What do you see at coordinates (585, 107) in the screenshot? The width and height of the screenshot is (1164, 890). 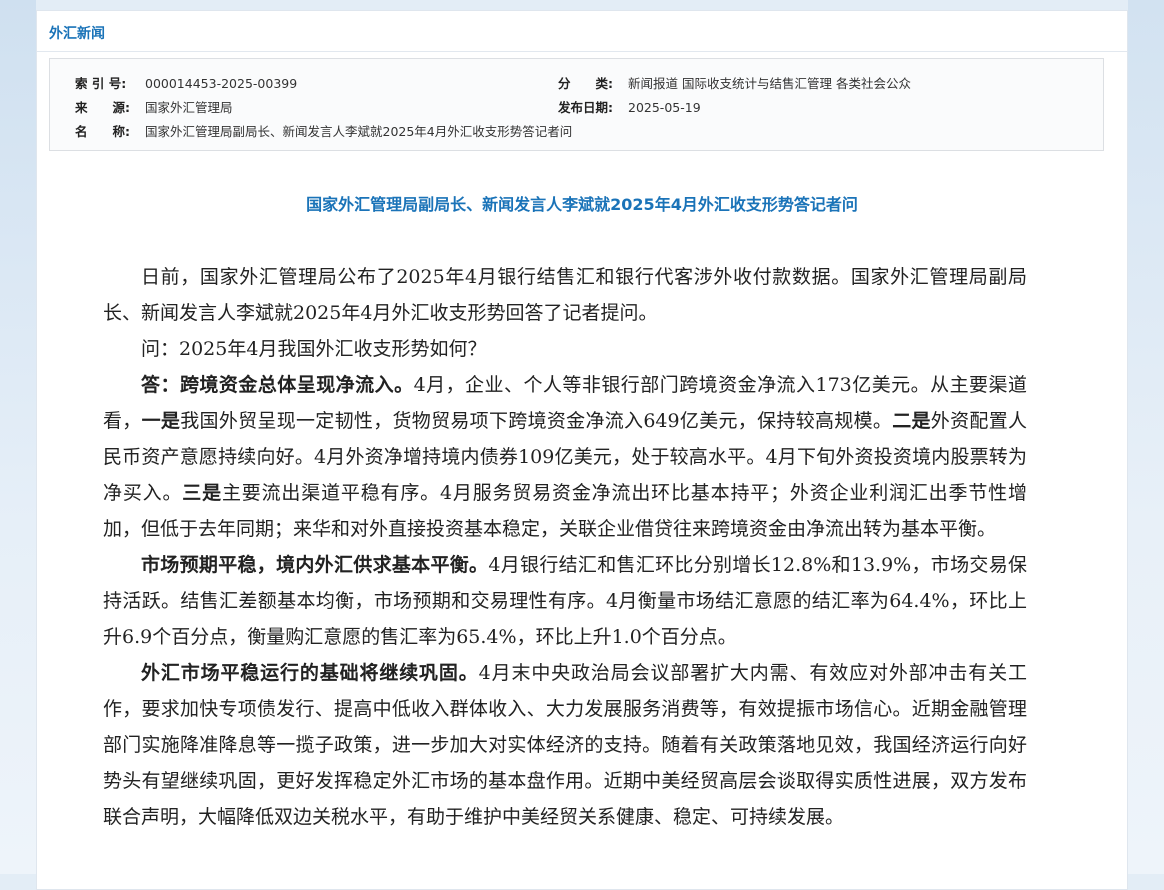 I see `meta-date-key: 发布日期:` at bounding box center [585, 107].